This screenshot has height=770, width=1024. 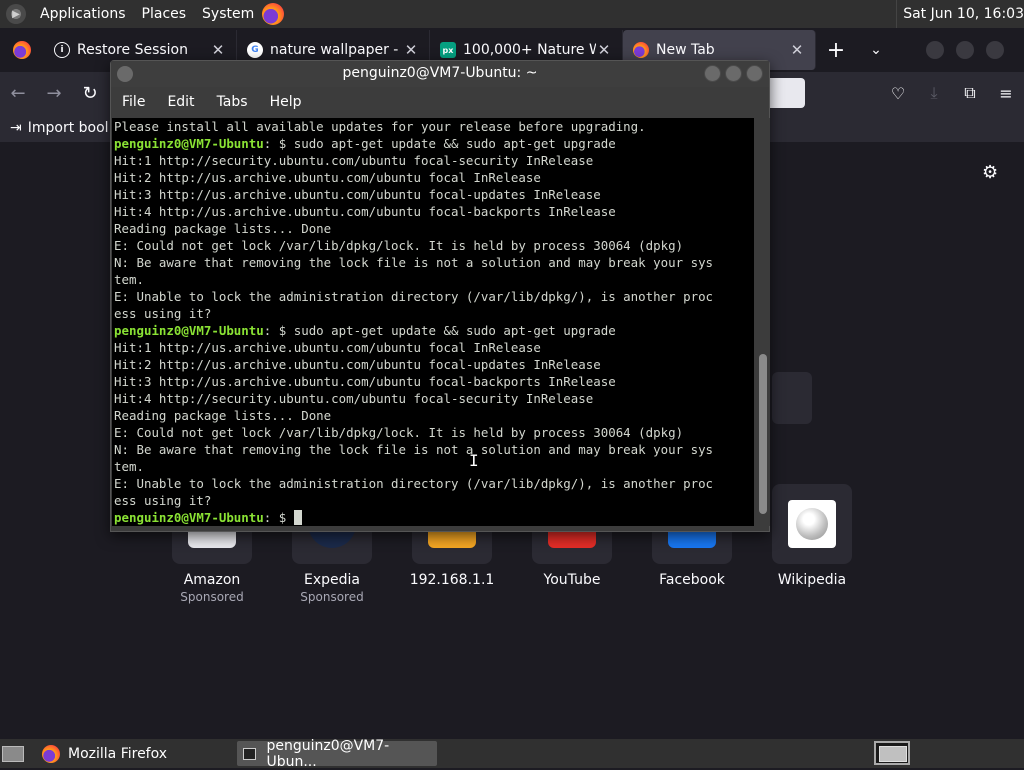 I want to click on pocket-icon: ♡, so click(x=898, y=93).